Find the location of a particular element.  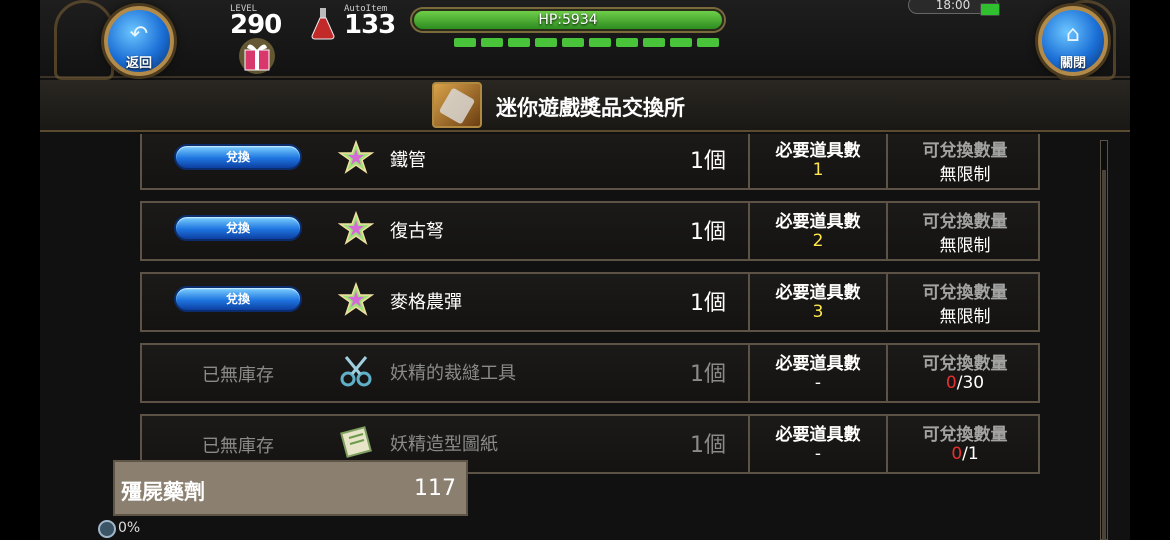

loading-progress: 0% is located at coordinates (126, 529).